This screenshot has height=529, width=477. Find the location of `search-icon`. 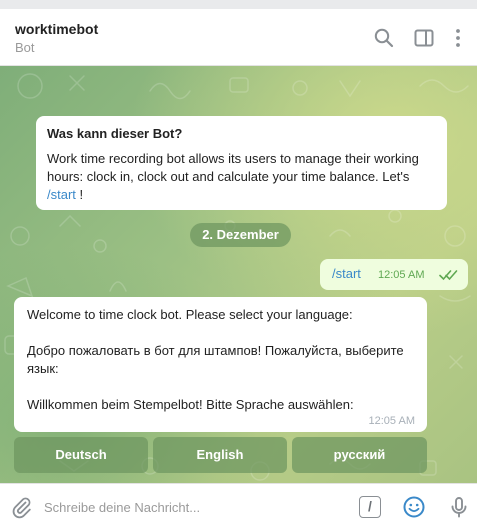

search-icon is located at coordinates (384, 38).